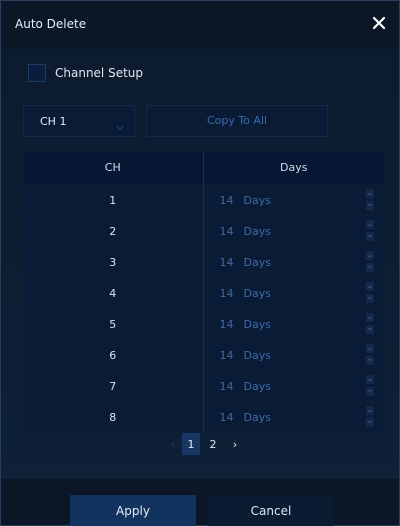  What do you see at coordinates (37, 73) in the screenshot?
I see `channel-setup-checkbox` at bounding box center [37, 73].